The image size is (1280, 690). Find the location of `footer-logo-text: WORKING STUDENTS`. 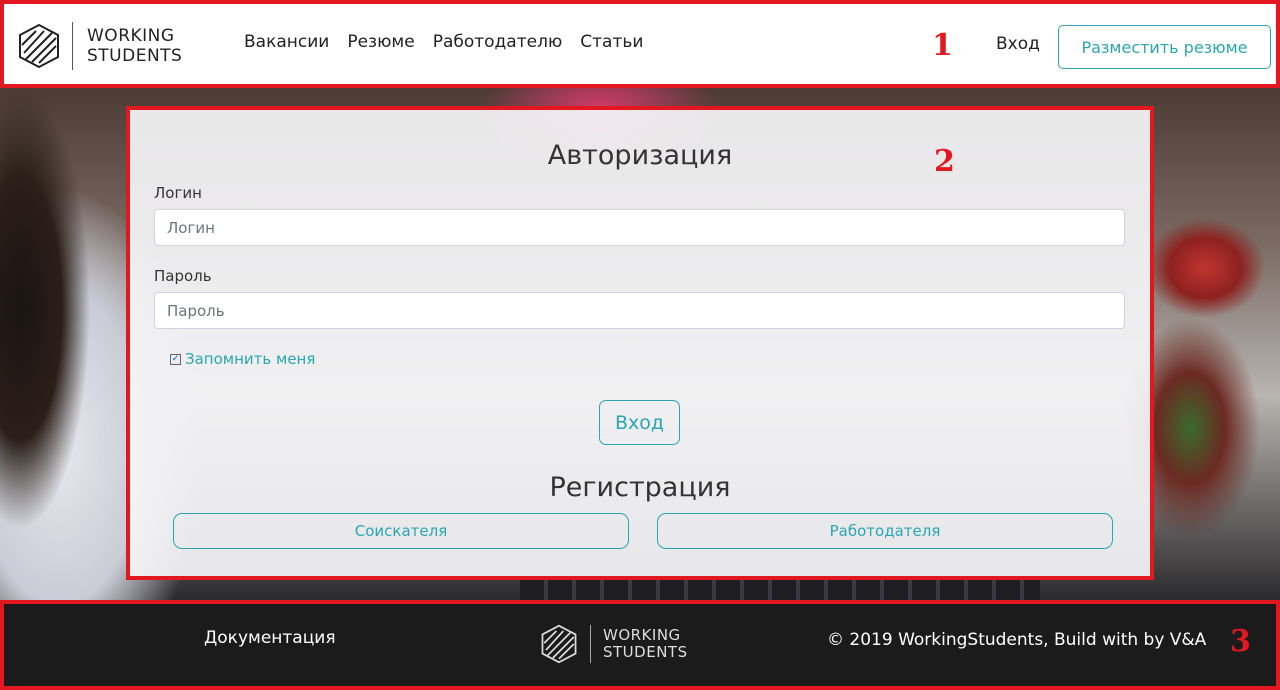

footer-logo-text: WORKING STUDENTS is located at coordinates (645, 644).